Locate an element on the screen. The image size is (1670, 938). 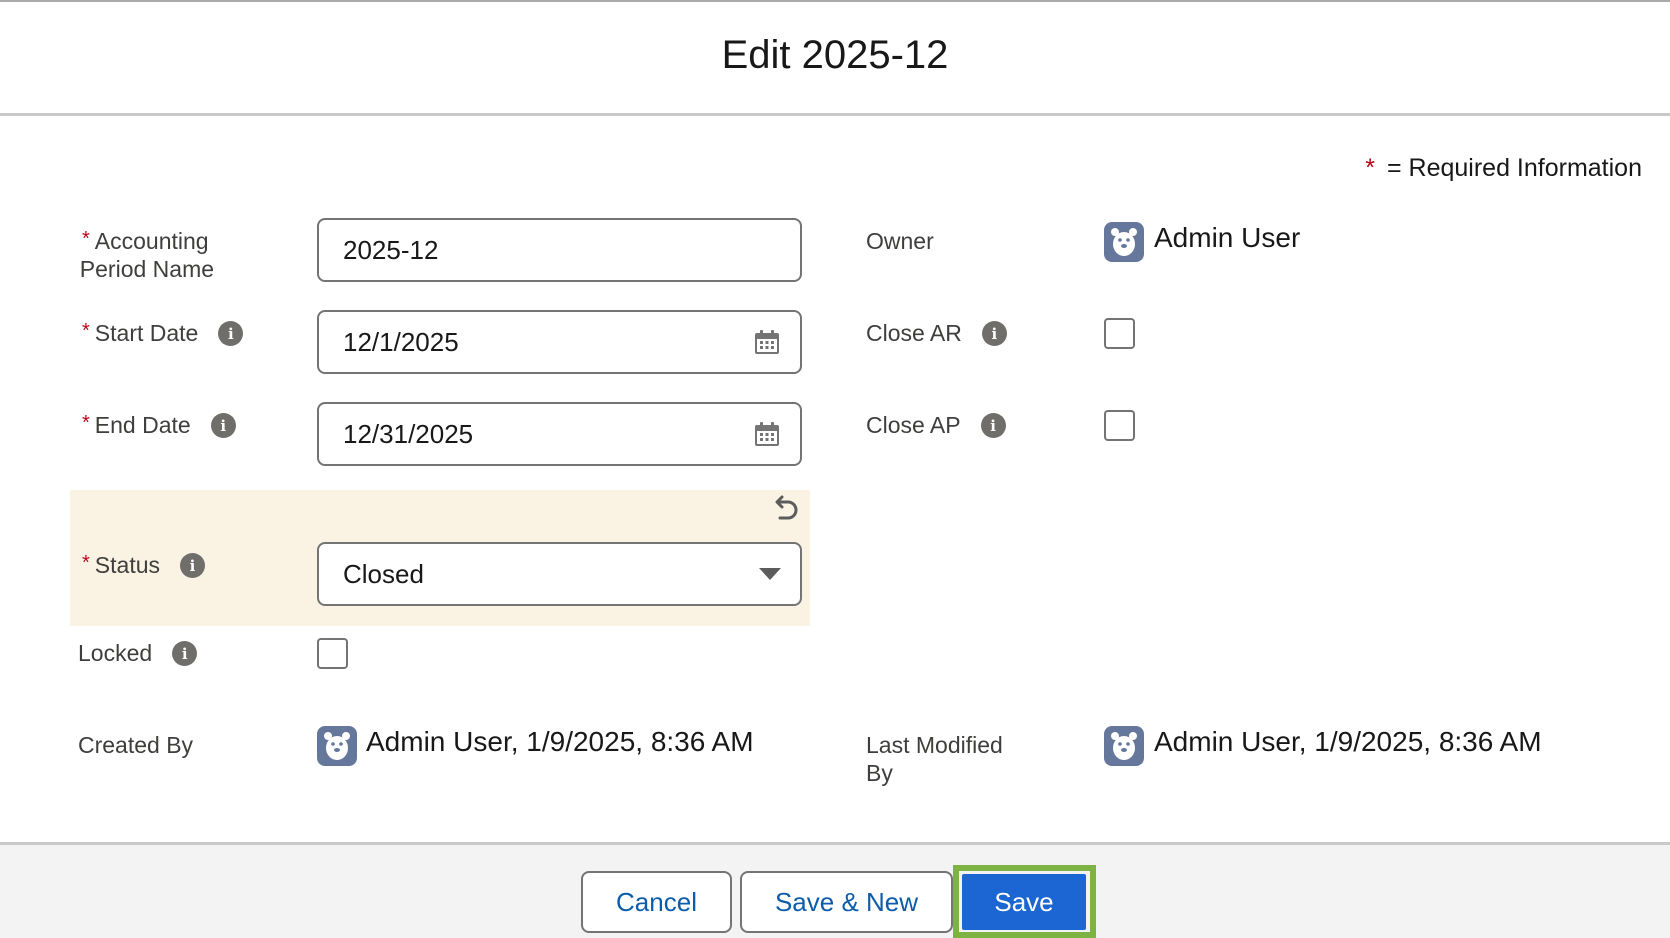
status-select: Closed is located at coordinates (559, 574).